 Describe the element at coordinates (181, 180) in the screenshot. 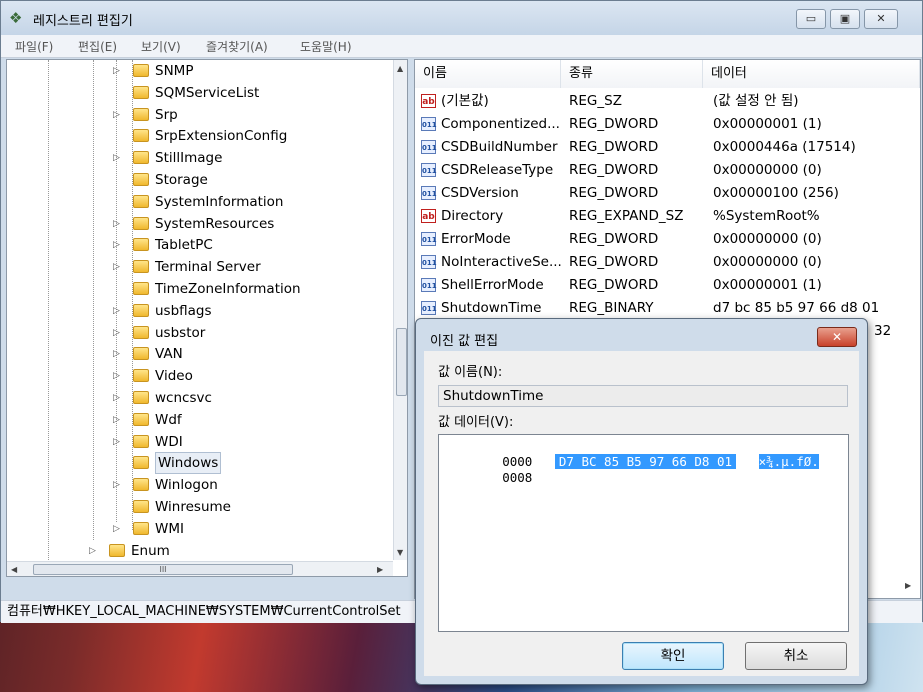

I see `tree-item-label: Storage` at that location.